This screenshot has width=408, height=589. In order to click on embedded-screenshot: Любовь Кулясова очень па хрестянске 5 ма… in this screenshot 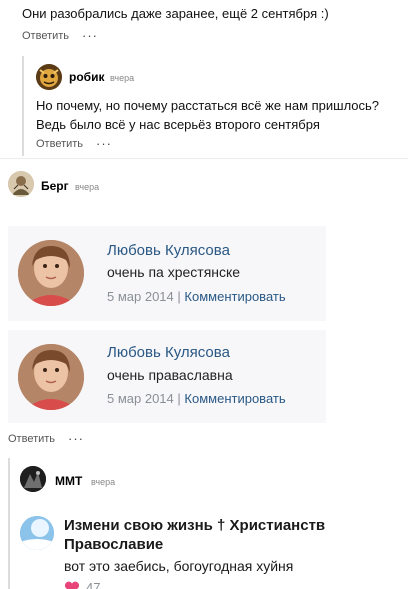, I will do `click(167, 273)`.